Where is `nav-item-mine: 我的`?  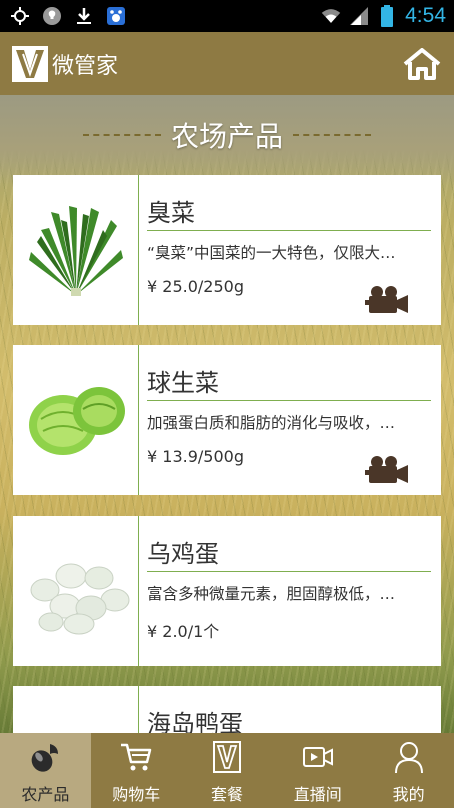
nav-item-mine: 我的 is located at coordinates (408, 770).